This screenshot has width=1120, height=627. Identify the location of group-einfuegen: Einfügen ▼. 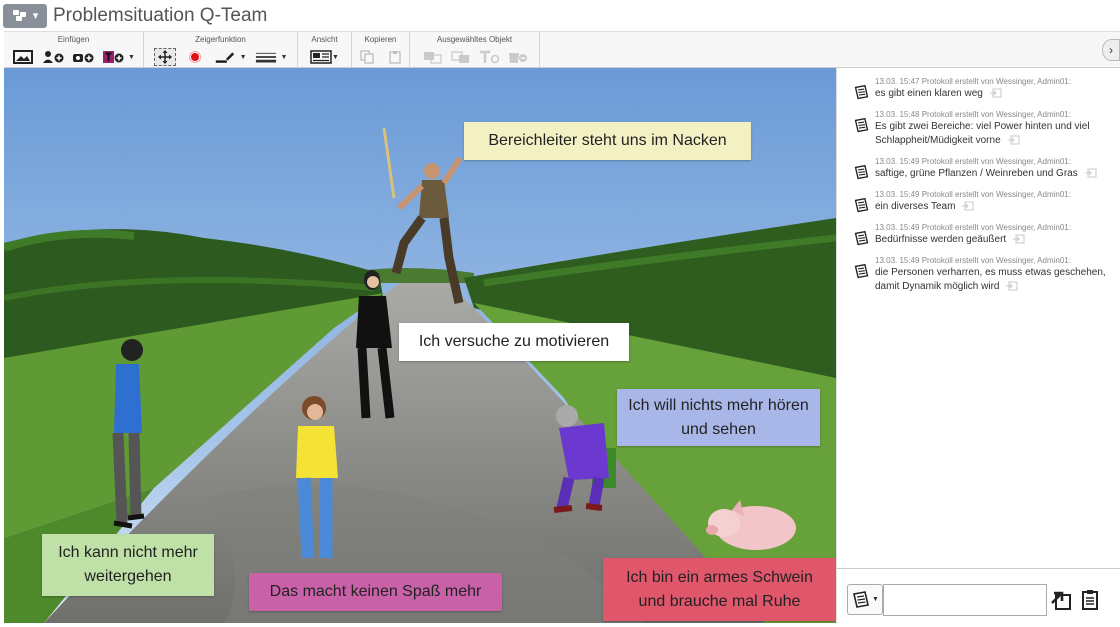
(74, 49).